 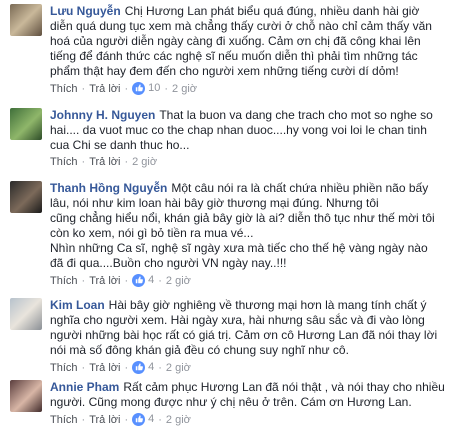 I want to click on author-name: Kim Loan, so click(x=77, y=305).